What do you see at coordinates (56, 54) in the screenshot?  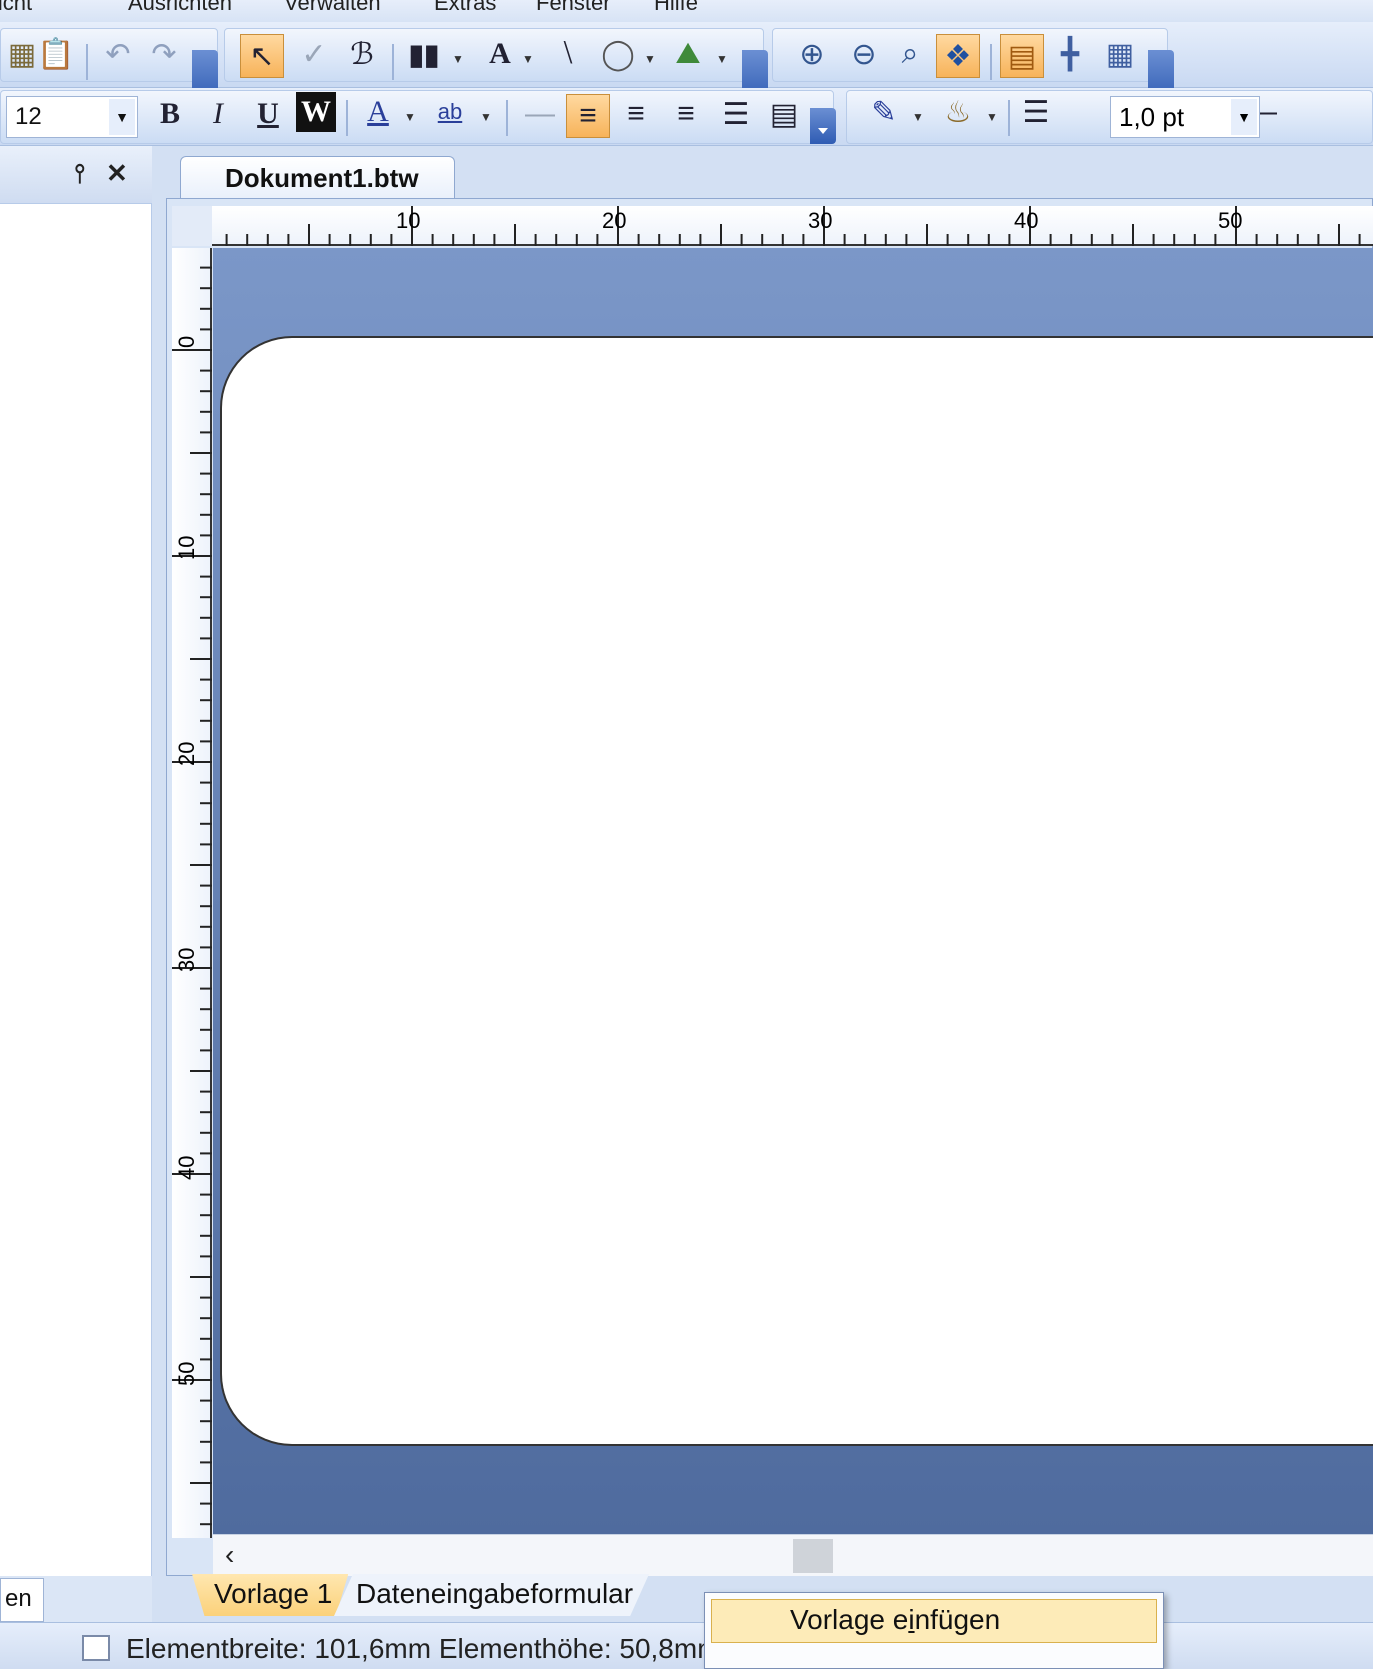 I see `clipboard-icon: 📋` at bounding box center [56, 54].